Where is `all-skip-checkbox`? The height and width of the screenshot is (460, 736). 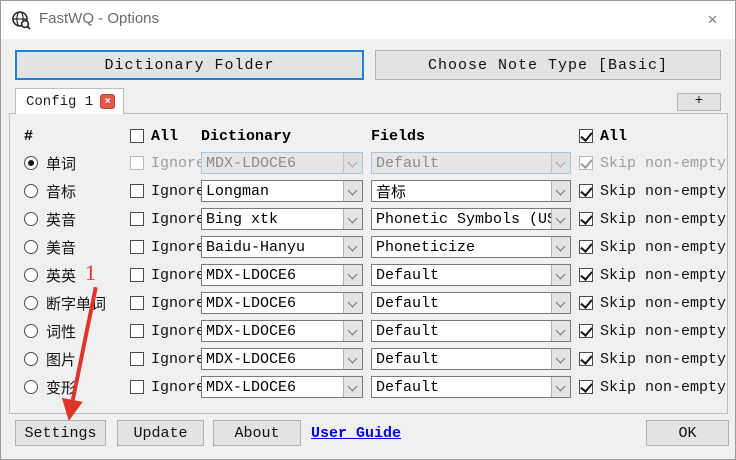 all-skip-checkbox is located at coordinates (586, 136).